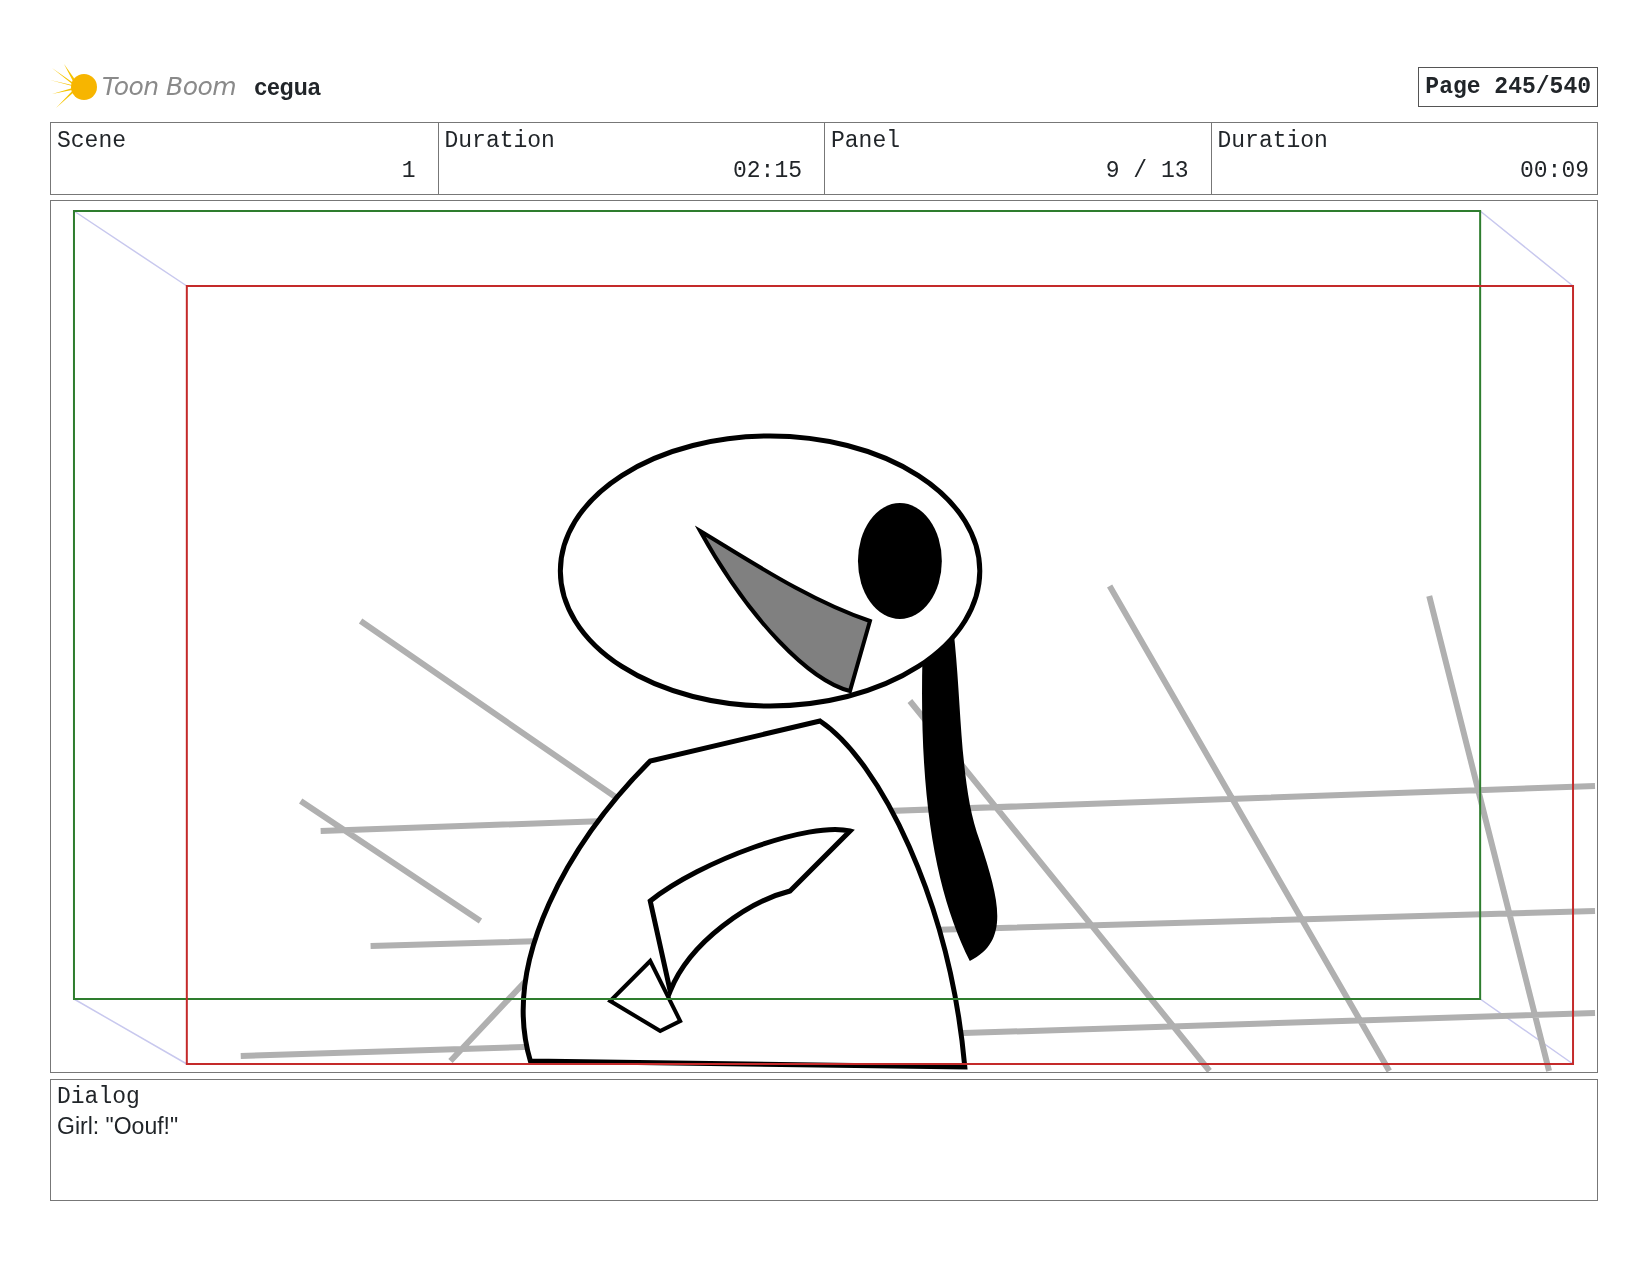  Describe the element at coordinates (1146, 171) in the screenshot. I see `field-value: 9 / 13` at that location.